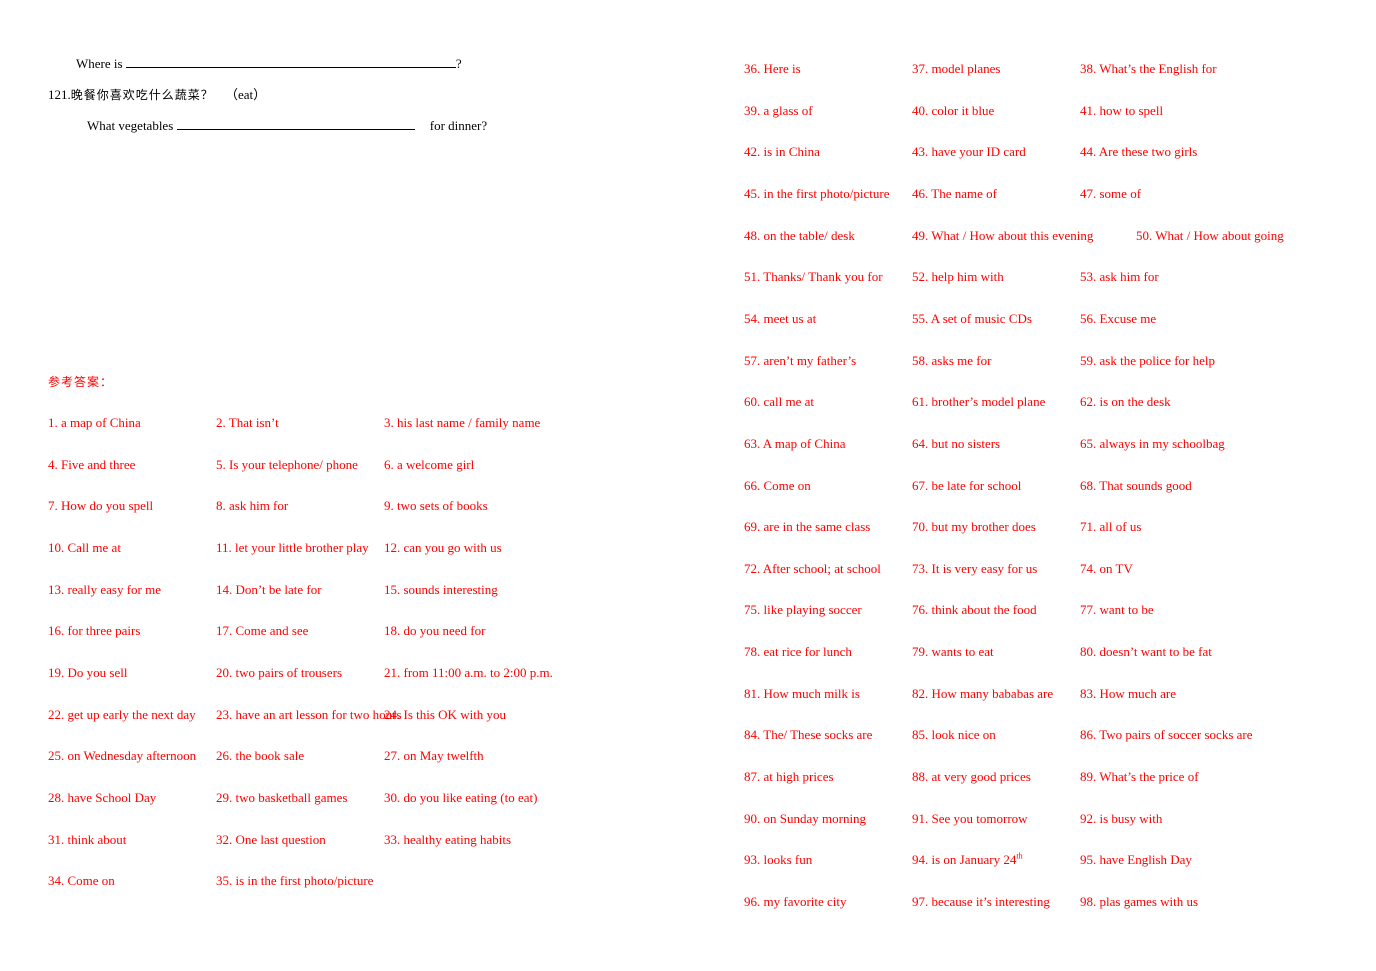 The image size is (1376, 971). I want to click on answer-text: 88. at very good prices, so click(971, 777).